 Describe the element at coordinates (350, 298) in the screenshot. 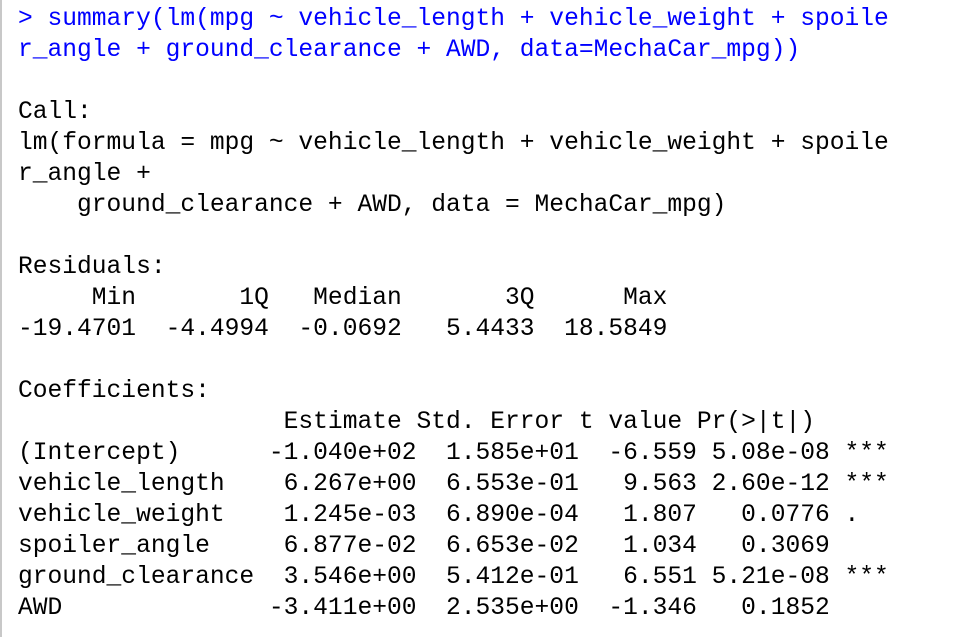

I see `residuals-labels: Min 1Q Median 3Q Max` at that location.